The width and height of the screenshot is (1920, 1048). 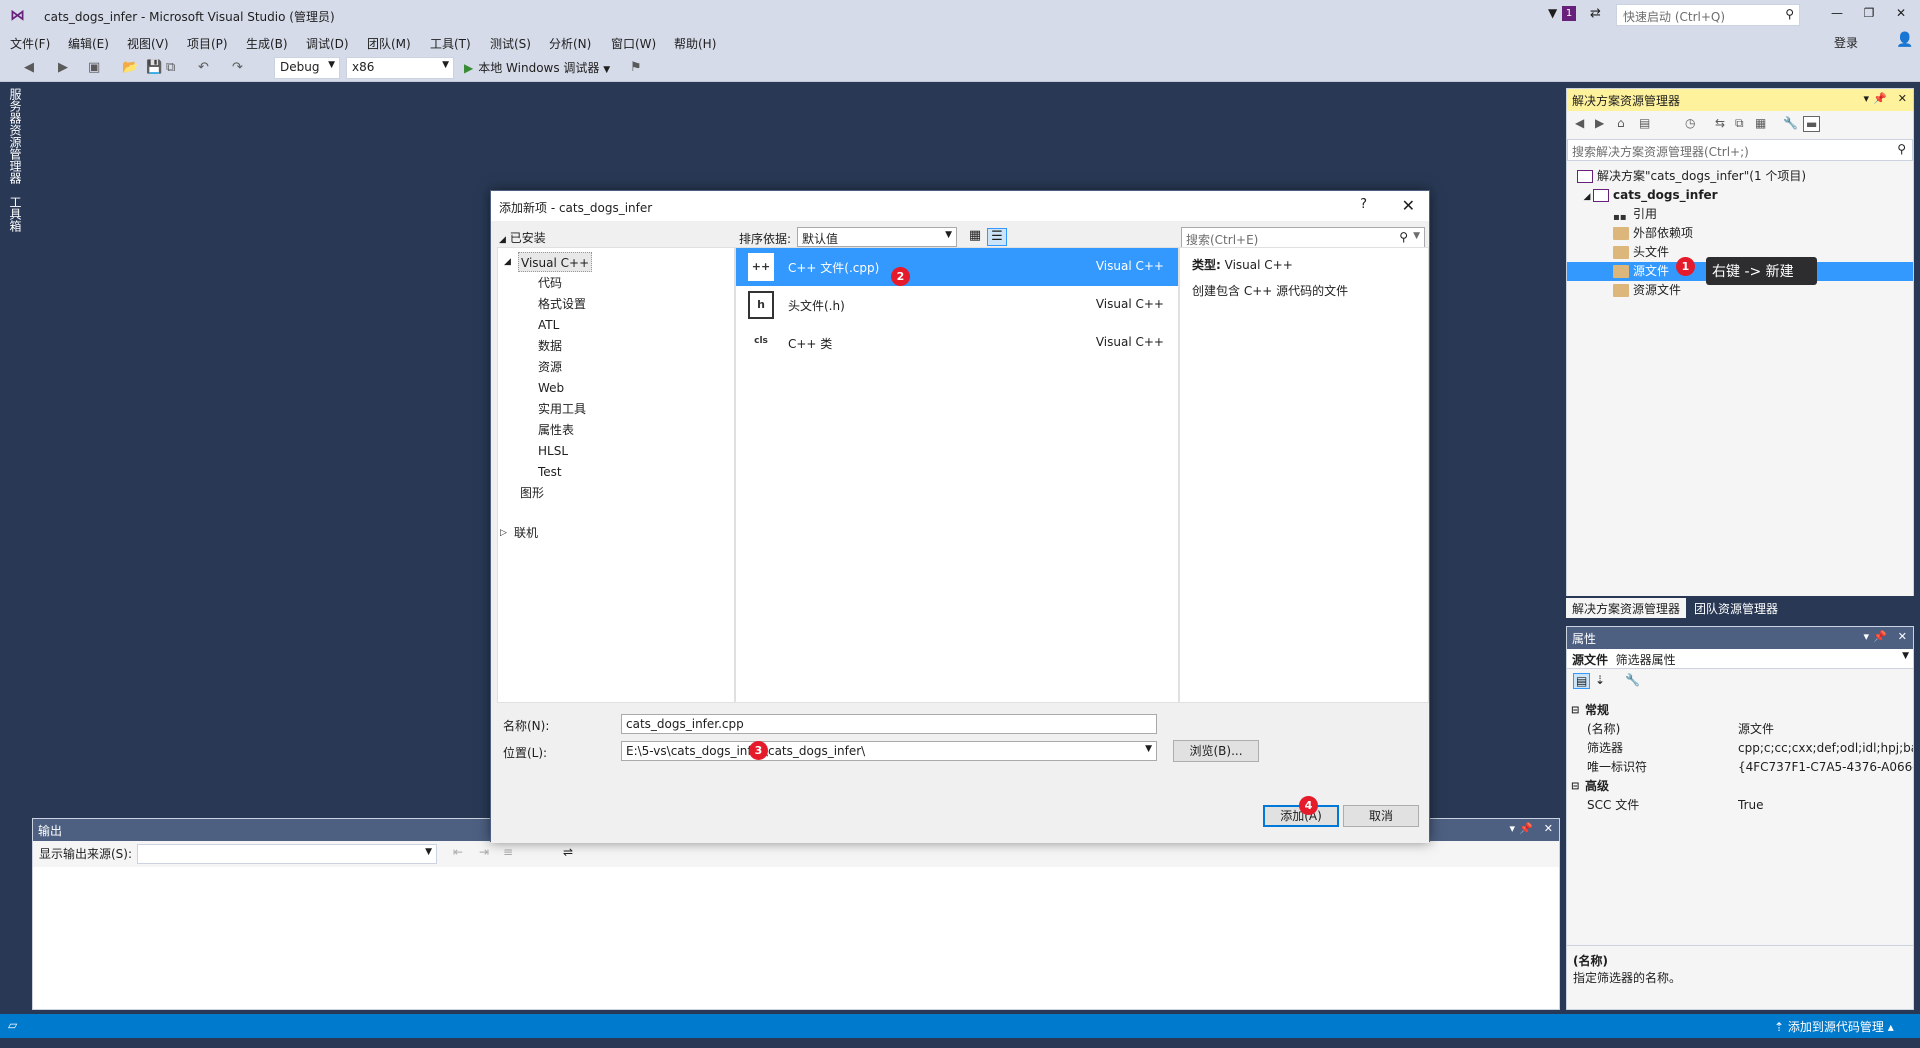 I want to click on category-visual-cpp: Visual C++, so click(x=555, y=262).